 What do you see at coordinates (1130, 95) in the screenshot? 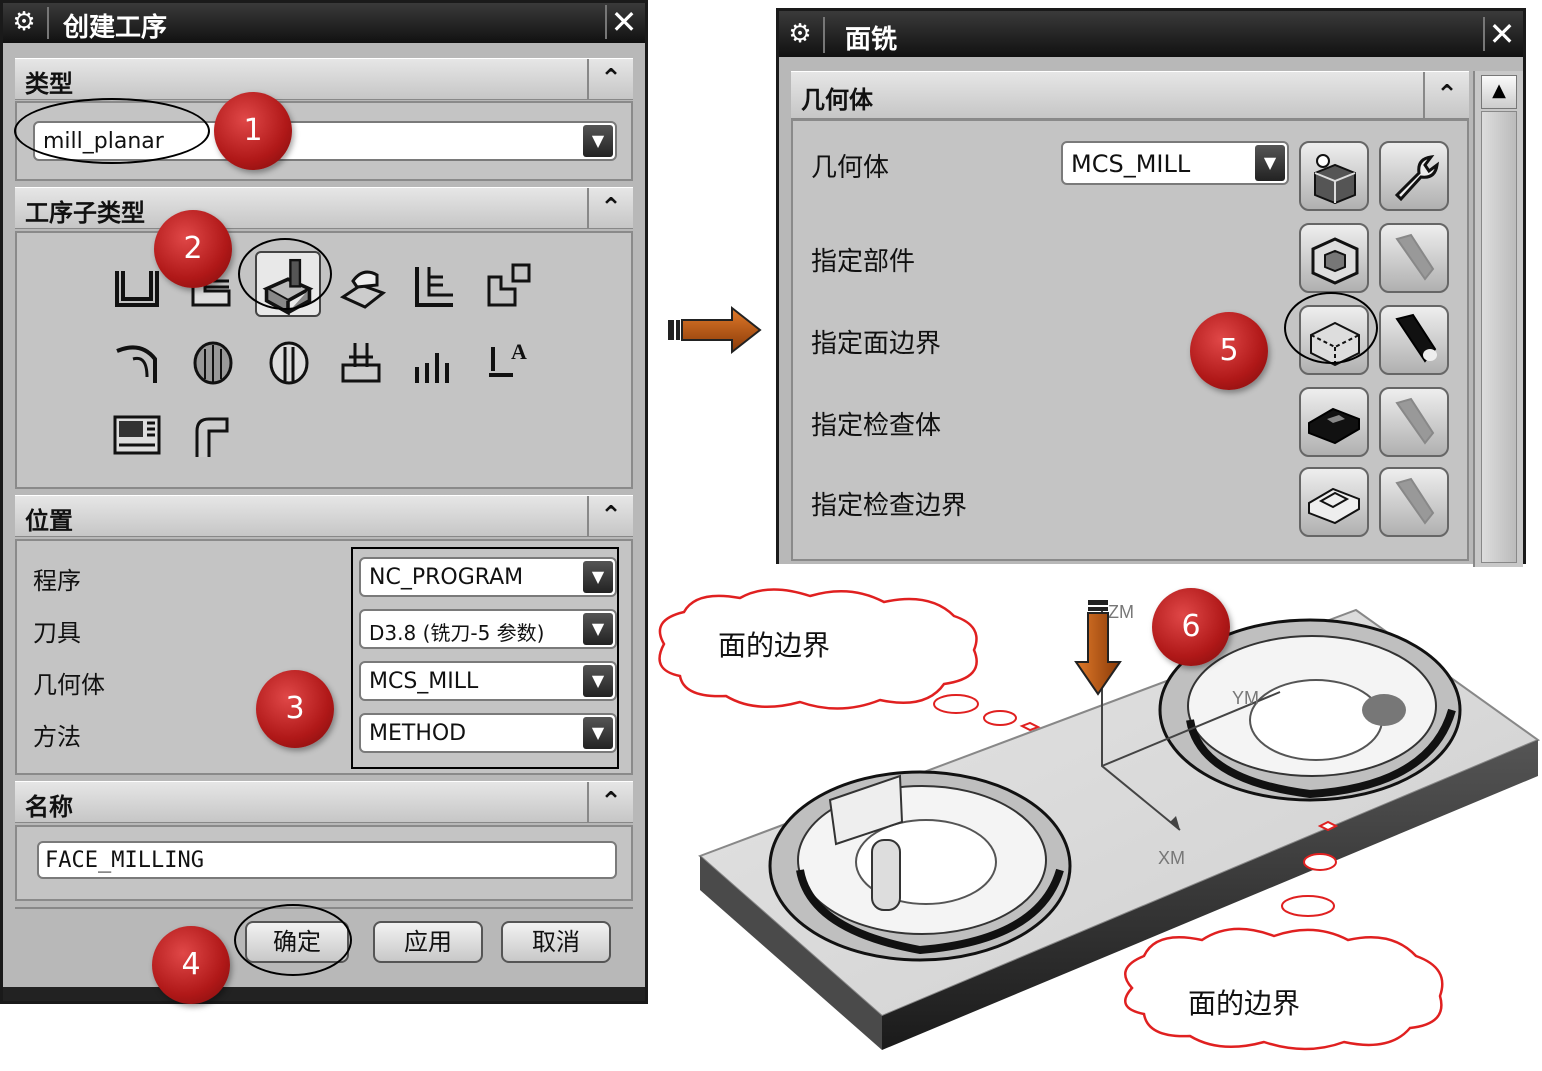
I see `section-geometry: 几何体 ⌃` at bounding box center [1130, 95].